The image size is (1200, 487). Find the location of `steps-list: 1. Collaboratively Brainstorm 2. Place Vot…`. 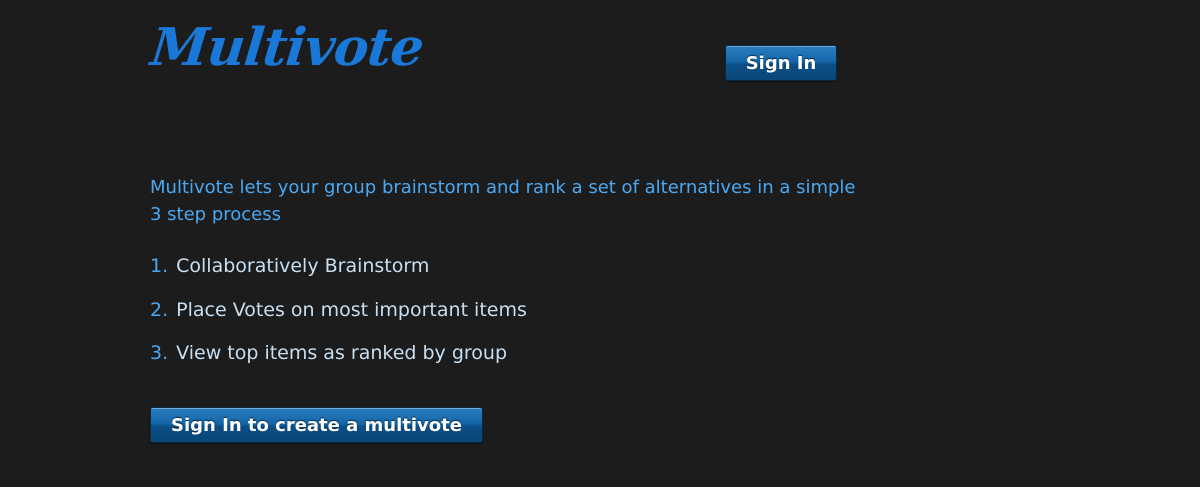

steps-list: 1. Collaboratively Brainstorm 2. Place Vot… is located at coordinates (338, 318).